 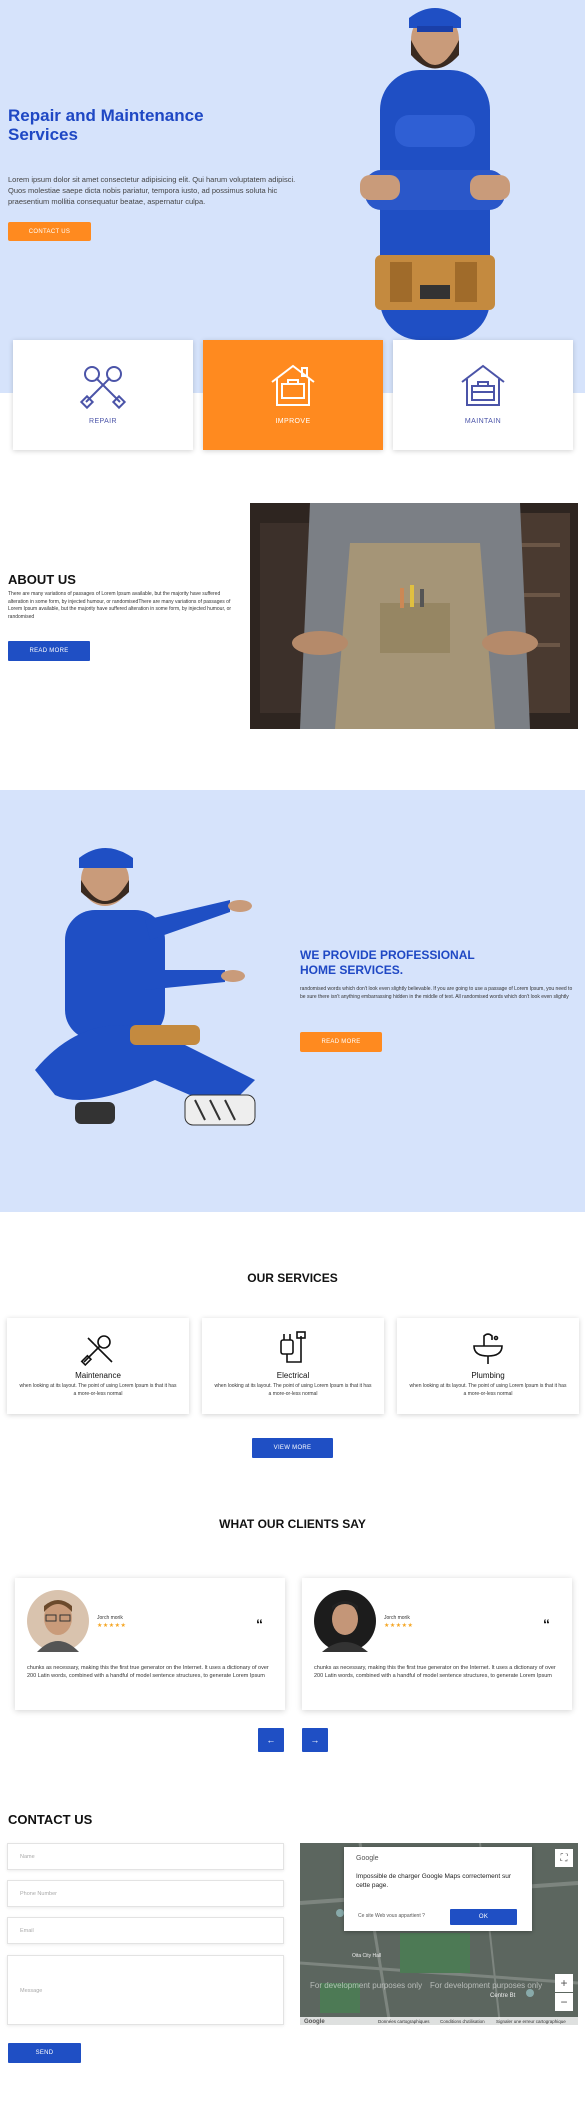 I want to click on feature-card-repair: REPAIR, so click(x=103, y=395).